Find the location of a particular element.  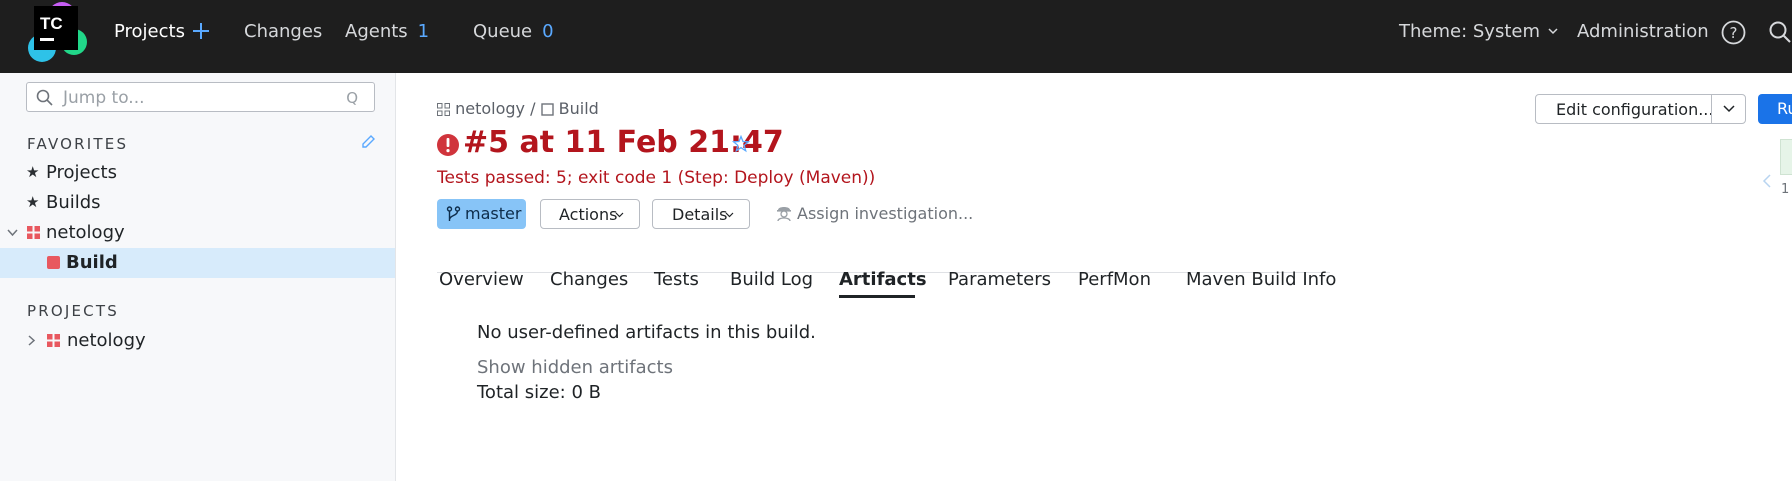

run-button: Ru is located at coordinates (1775, 109).